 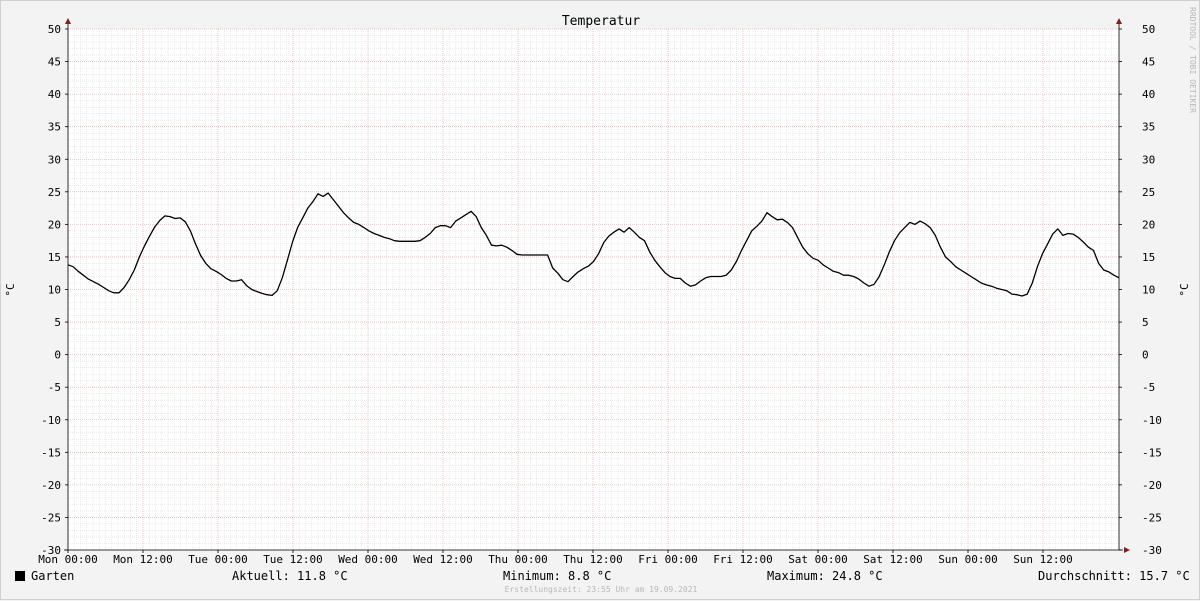 What do you see at coordinates (1192, 60) in the screenshot?
I see `watermark: RRDTOOL / TOBI OETIKER` at bounding box center [1192, 60].